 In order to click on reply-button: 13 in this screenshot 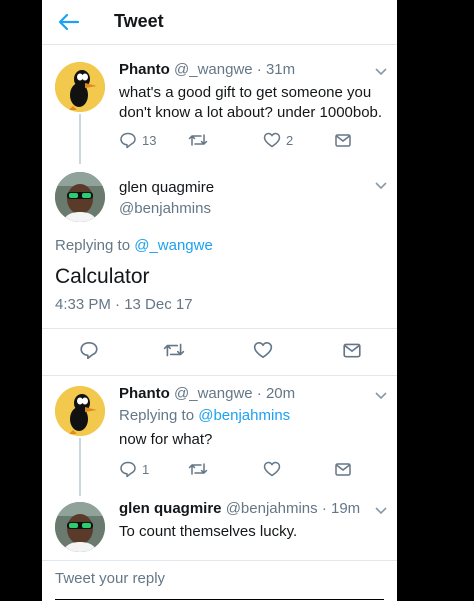, I will do `click(137, 140)`.